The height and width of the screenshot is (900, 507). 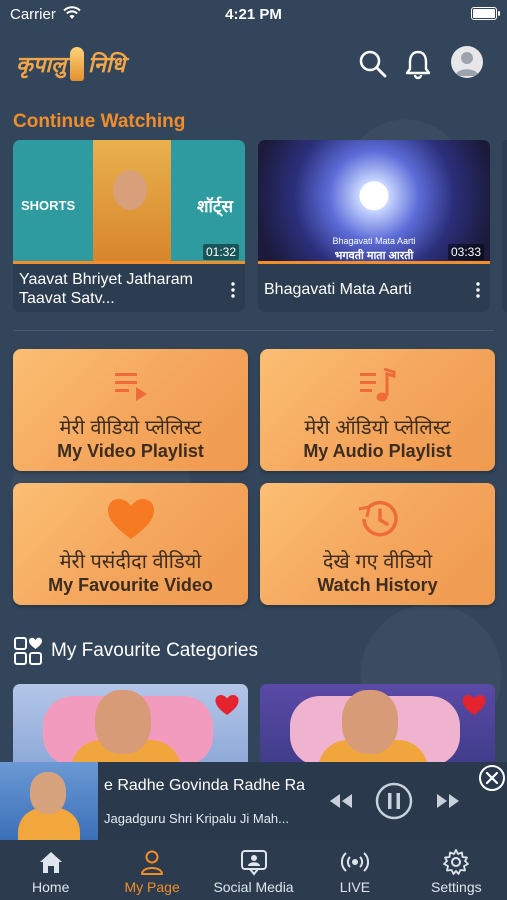 What do you see at coordinates (456, 887) in the screenshot?
I see `tab-label: Settings` at bounding box center [456, 887].